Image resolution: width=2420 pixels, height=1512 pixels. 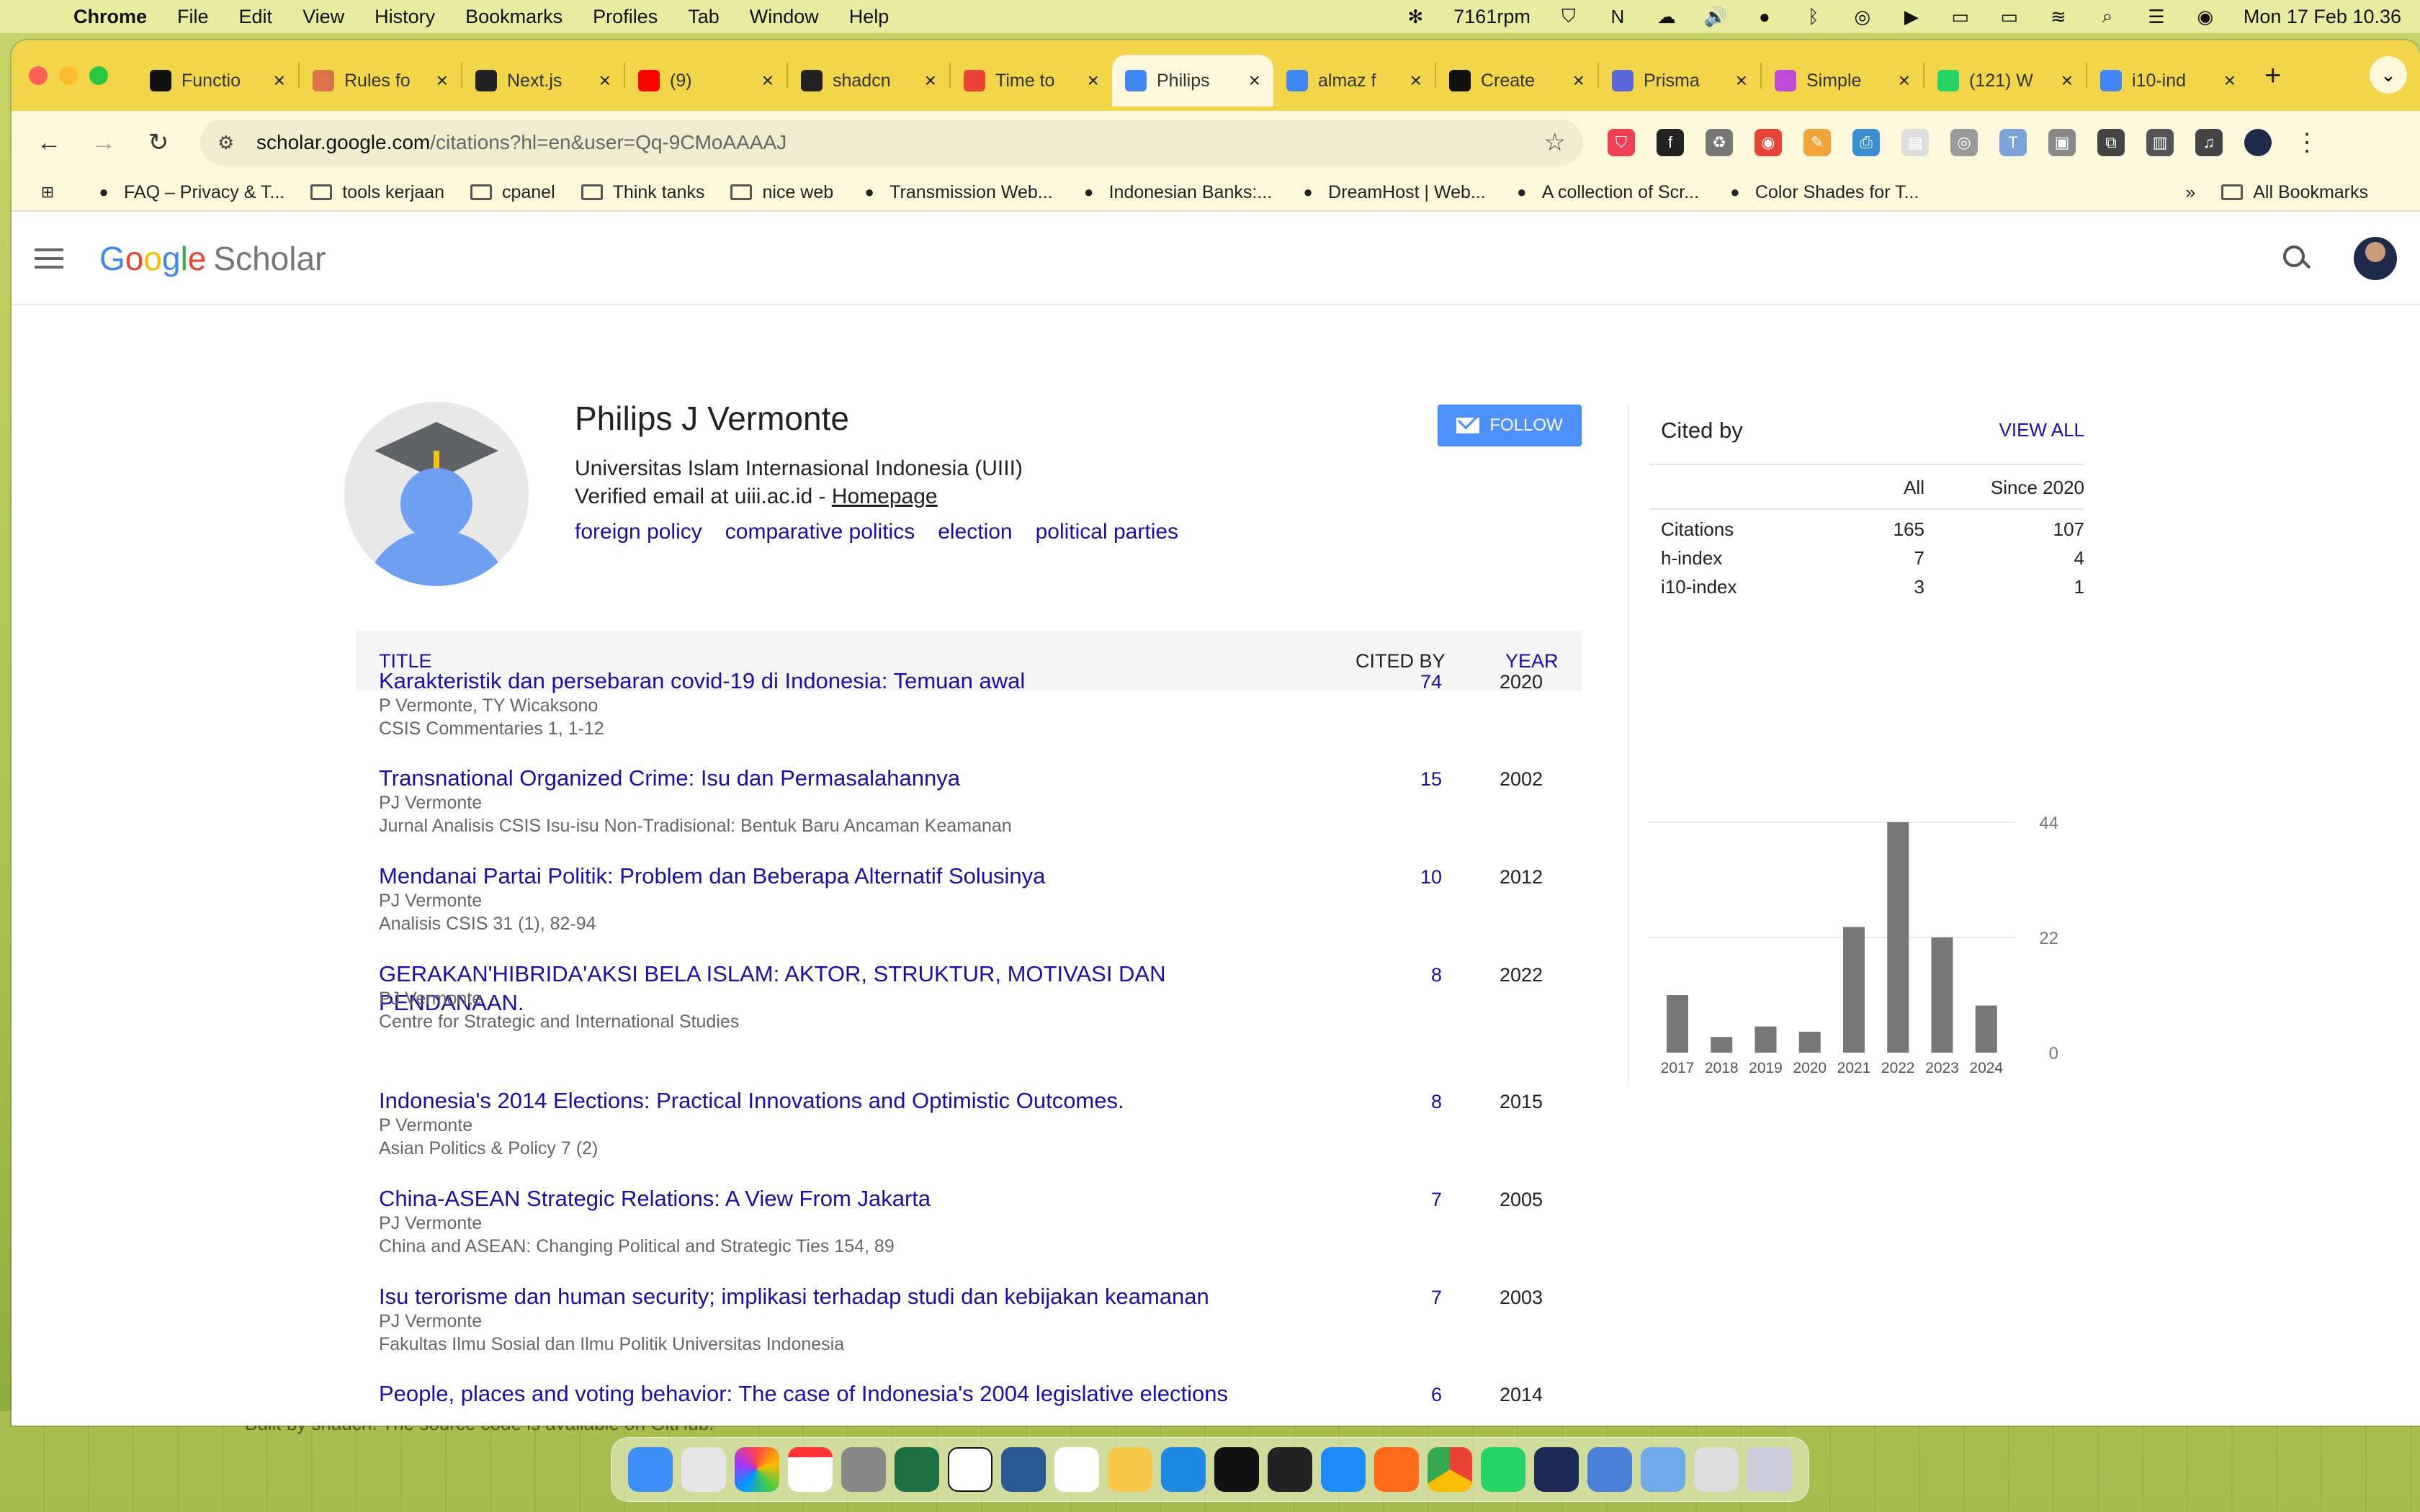 What do you see at coordinates (1843, 81) in the screenshot?
I see `browser-tab: Simple ×` at bounding box center [1843, 81].